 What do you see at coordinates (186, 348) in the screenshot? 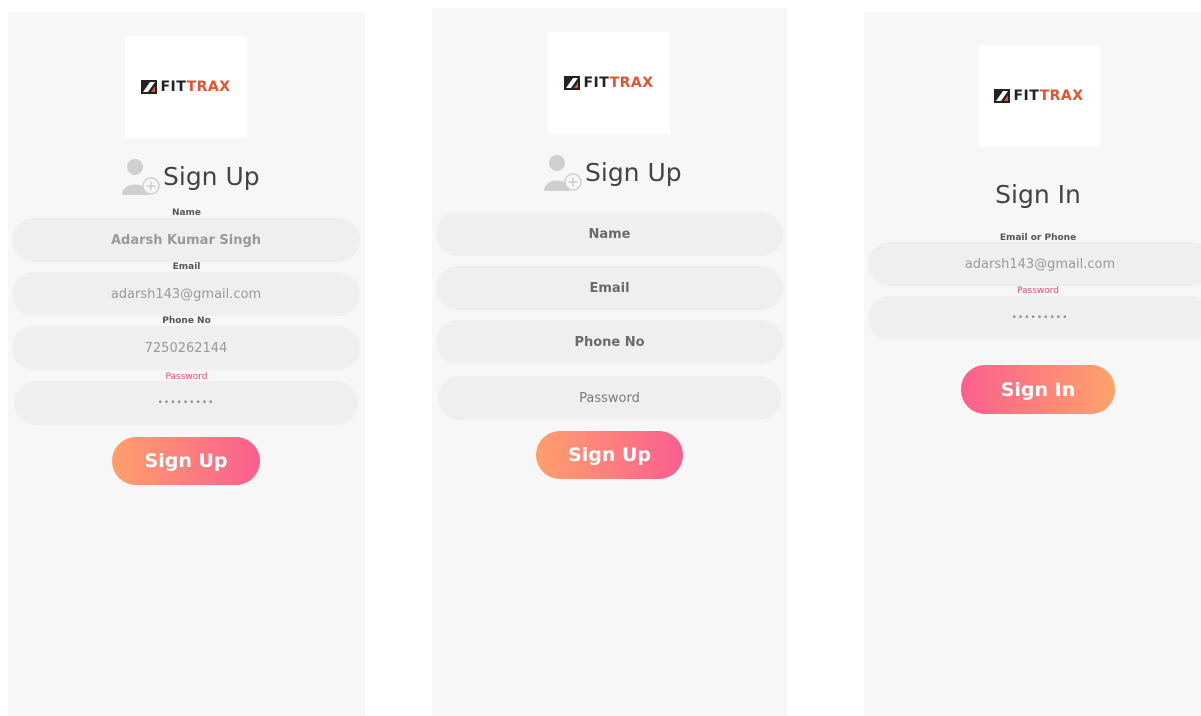
I see `phone-input: 7250262144` at bounding box center [186, 348].